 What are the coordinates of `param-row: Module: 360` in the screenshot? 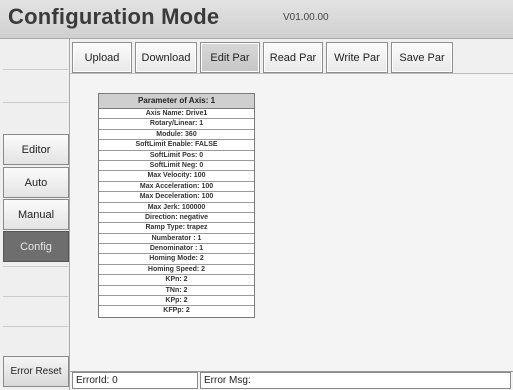 It's located at (176, 135).